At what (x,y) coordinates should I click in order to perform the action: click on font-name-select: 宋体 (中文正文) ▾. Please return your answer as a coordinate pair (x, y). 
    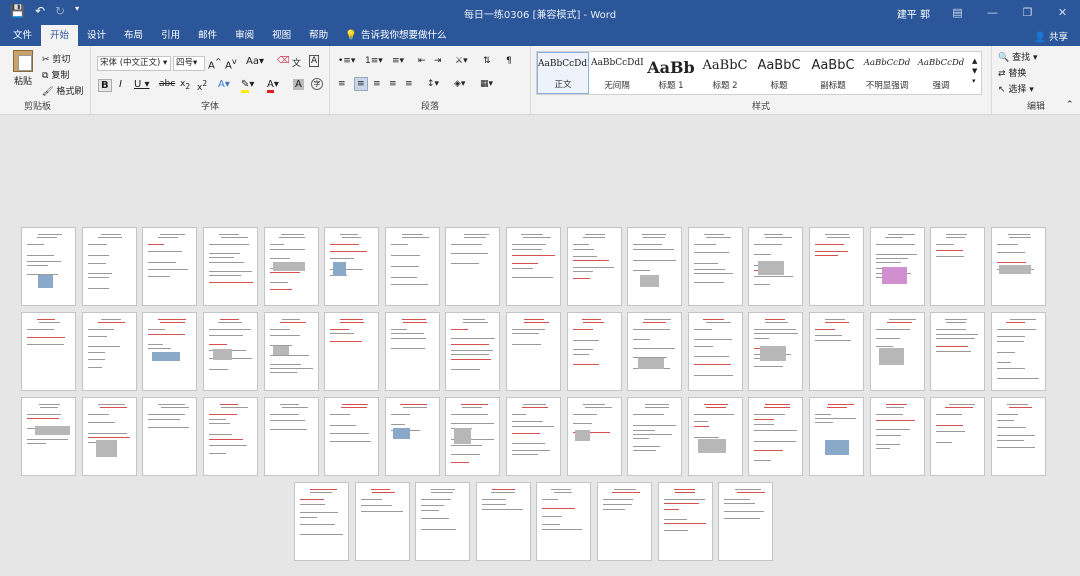
    Looking at the image, I should click on (134, 63).